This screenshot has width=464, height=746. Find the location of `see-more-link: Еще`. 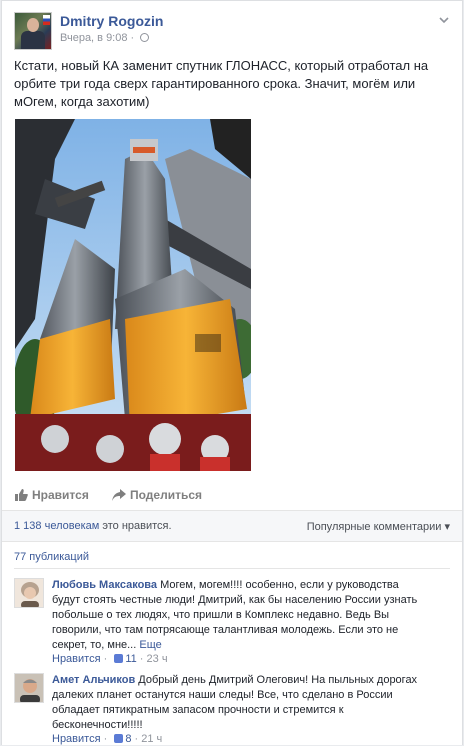

see-more-link: Еще is located at coordinates (148, 645).